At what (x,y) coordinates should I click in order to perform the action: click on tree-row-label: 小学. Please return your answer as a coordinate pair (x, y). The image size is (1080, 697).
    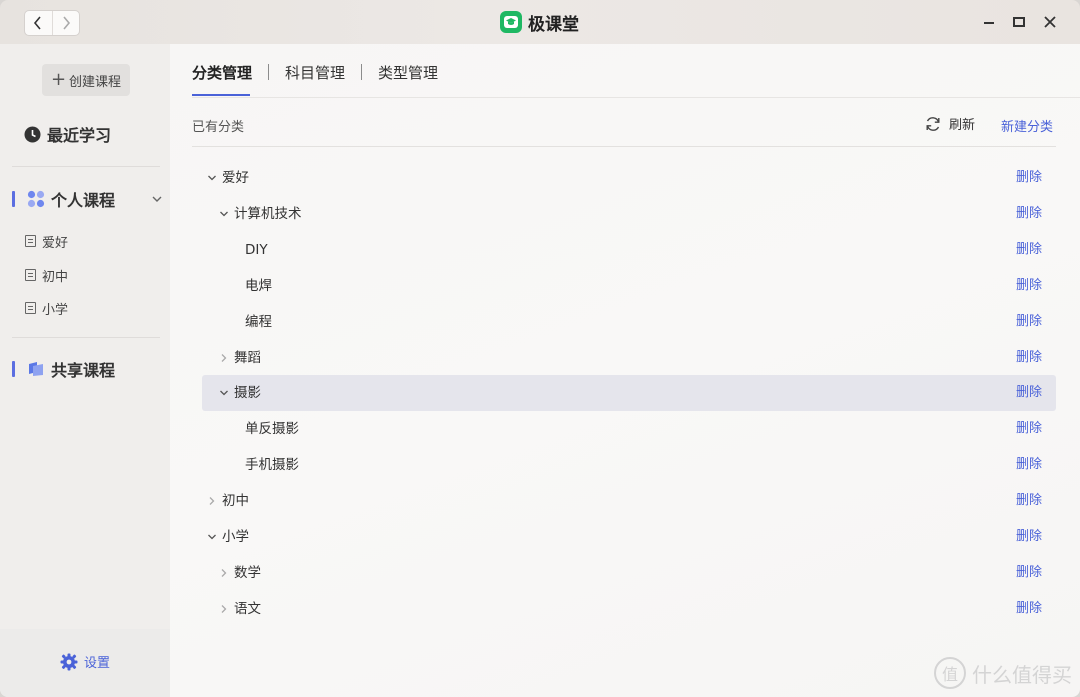
    Looking at the image, I should click on (235, 537).